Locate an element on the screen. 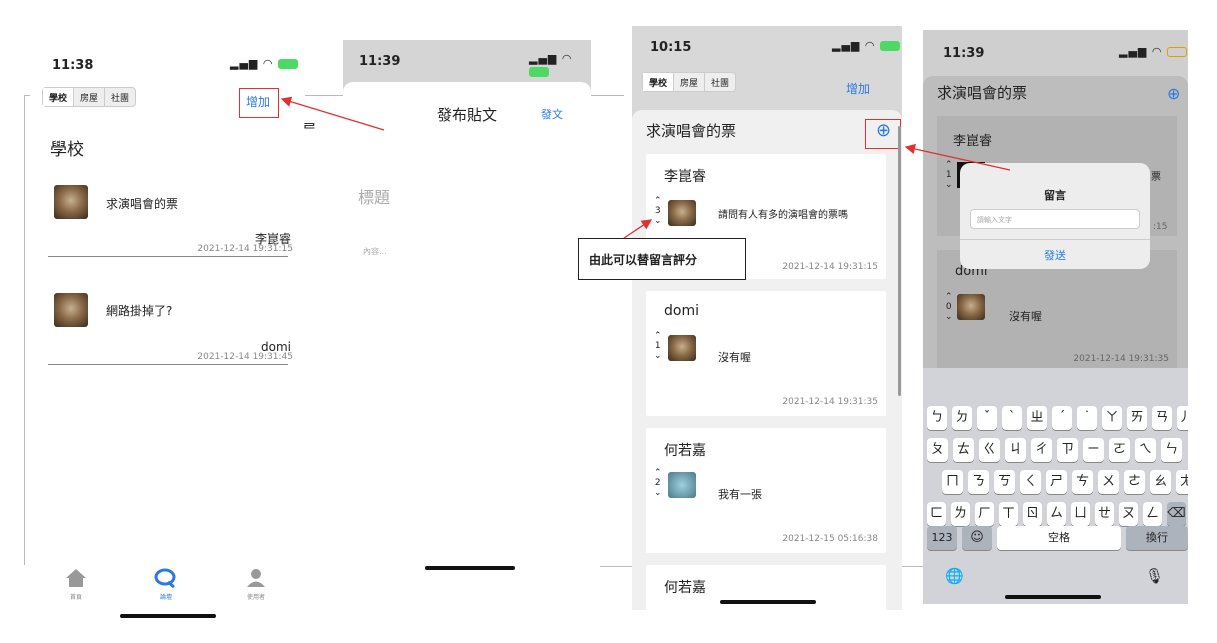  arrow-to-vote-stepper is located at coordinates (638, 229).